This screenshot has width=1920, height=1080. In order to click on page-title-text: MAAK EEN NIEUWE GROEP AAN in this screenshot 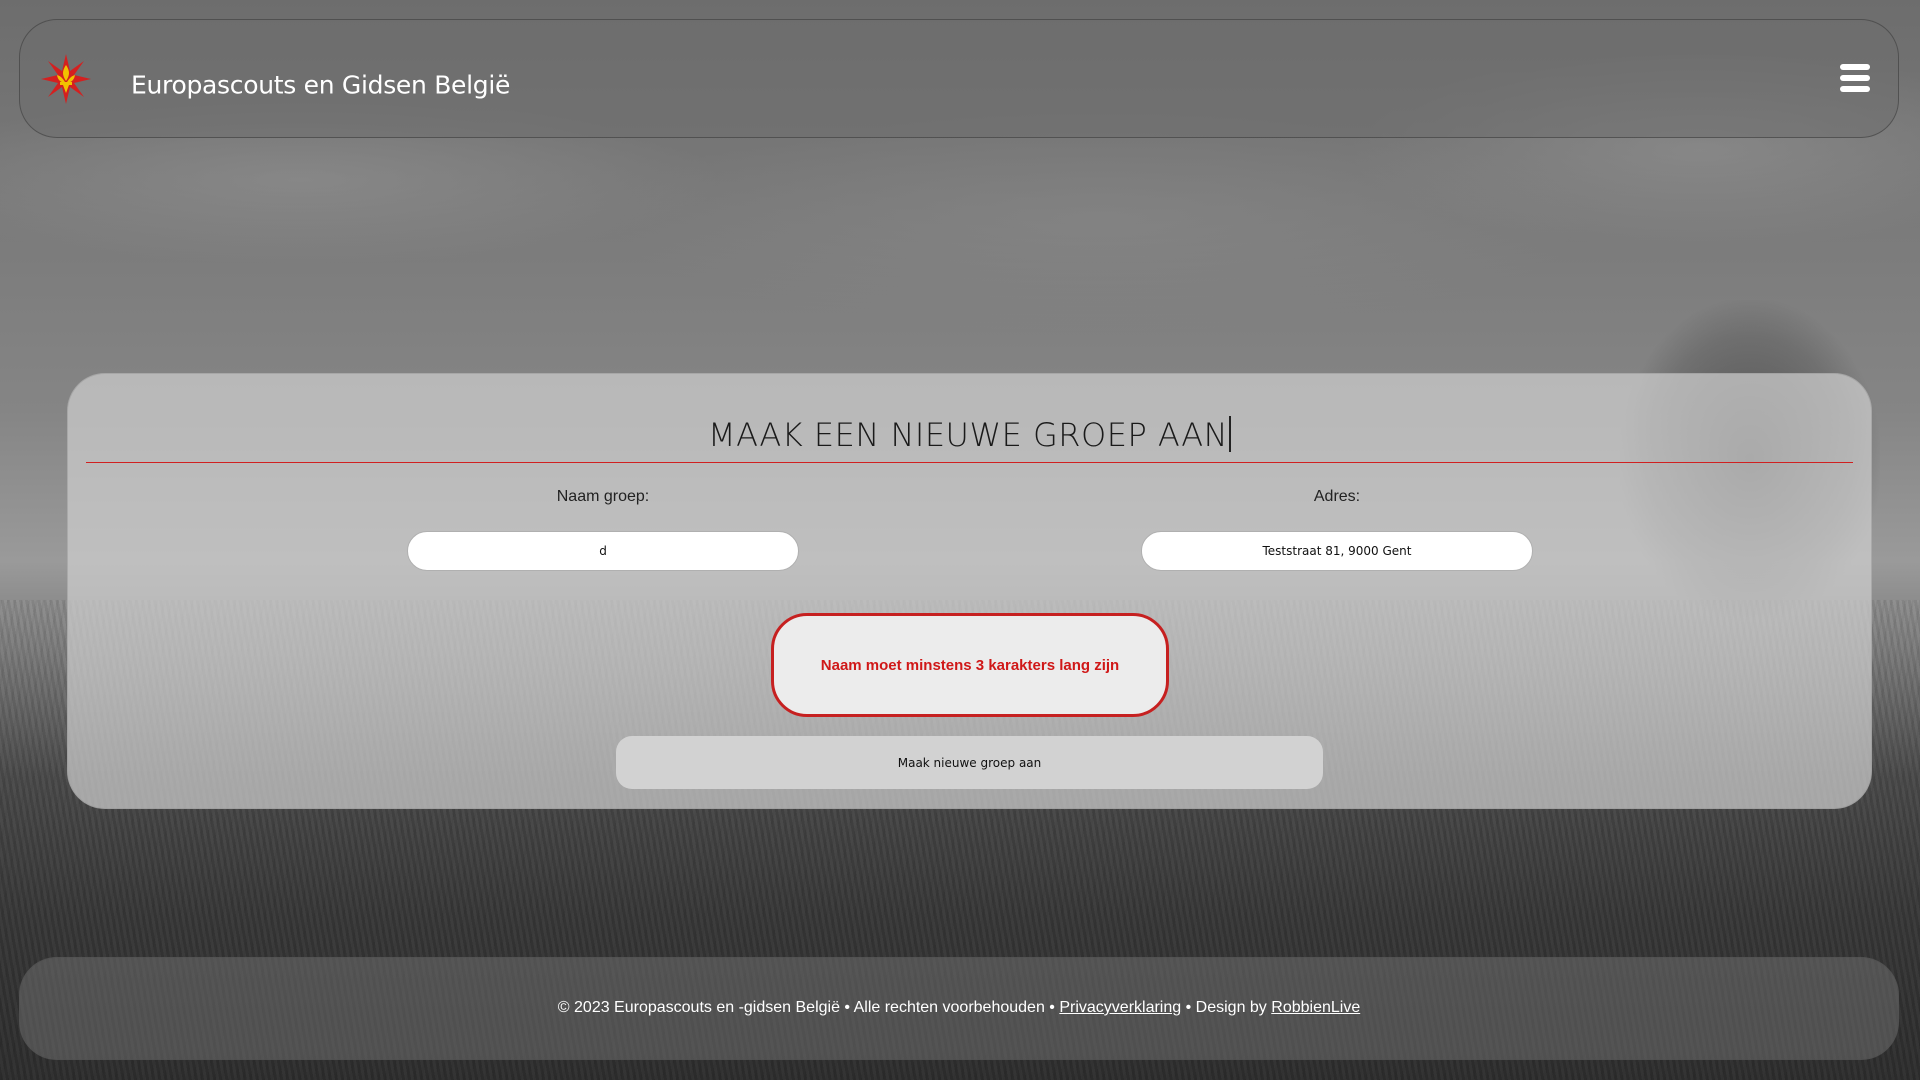, I will do `click(968, 435)`.